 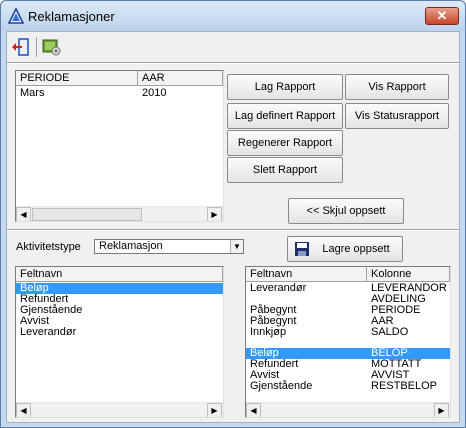 What do you see at coordinates (266, 332) in the screenshot?
I see `field-cell: Innkjøp` at bounding box center [266, 332].